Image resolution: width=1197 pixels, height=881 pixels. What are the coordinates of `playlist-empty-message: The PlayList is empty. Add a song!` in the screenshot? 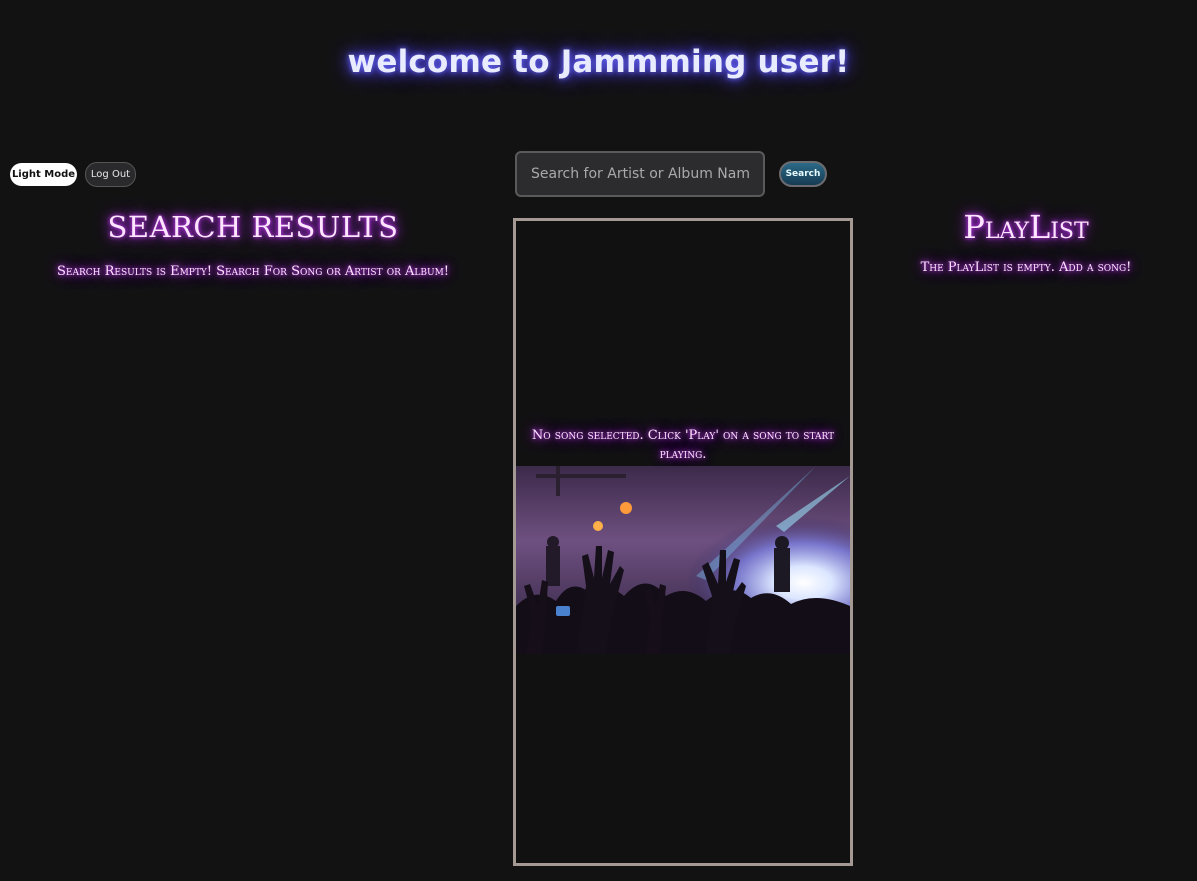 It's located at (1026, 267).